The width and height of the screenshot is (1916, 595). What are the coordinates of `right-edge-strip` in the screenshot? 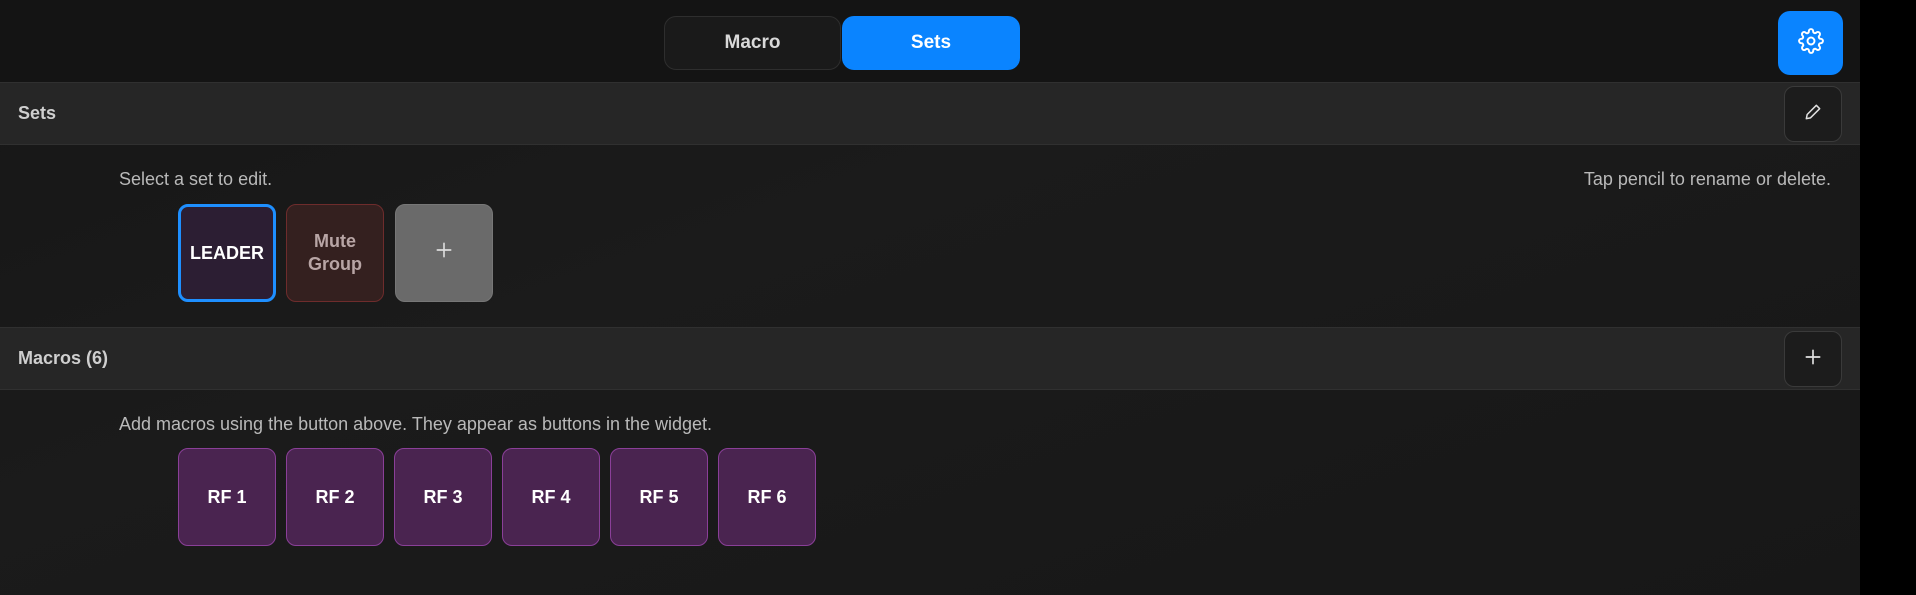 It's located at (1888, 297).